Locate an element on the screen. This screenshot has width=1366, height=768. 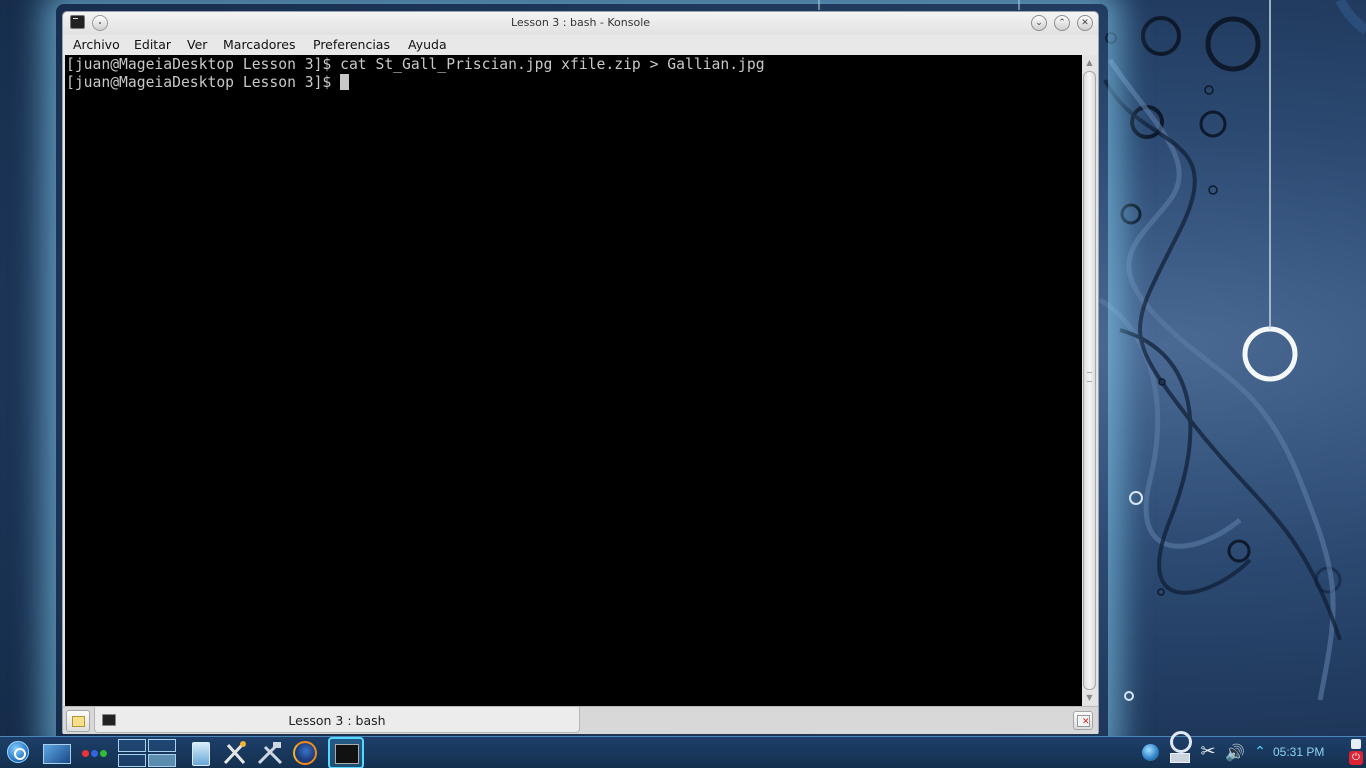
scroll-up-icon: ▲ is located at coordinates (1089, 62).